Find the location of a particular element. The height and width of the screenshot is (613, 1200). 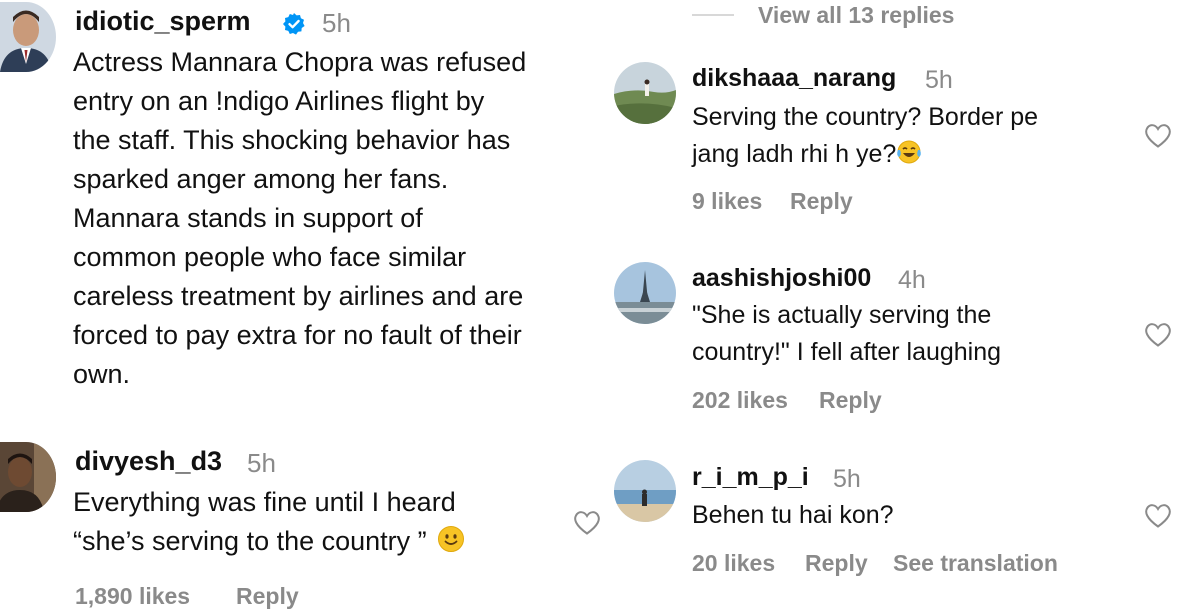

reply-line: country!" I fell after laughing is located at coordinates (847, 352).